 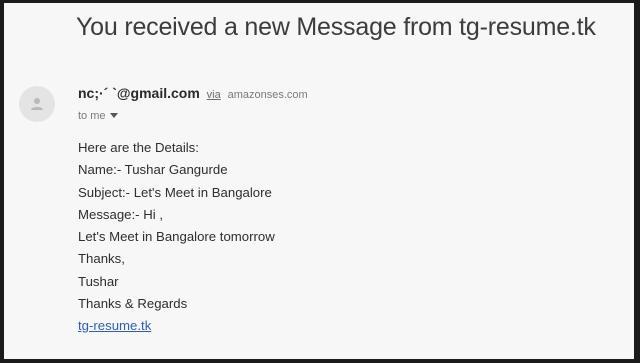 I want to click on body-line: Name:- Tushar Gangurde, so click(x=153, y=170).